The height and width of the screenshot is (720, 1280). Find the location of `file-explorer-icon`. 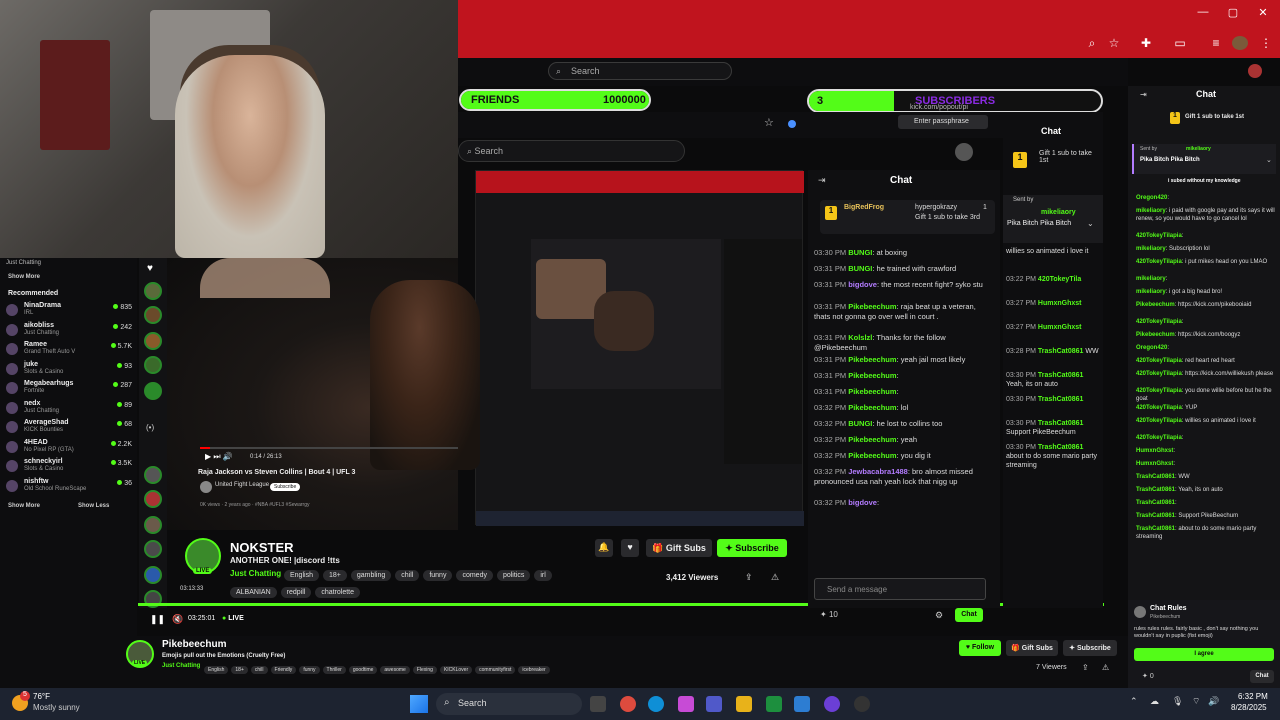

file-explorer-icon is located at coordinates (744, 704).